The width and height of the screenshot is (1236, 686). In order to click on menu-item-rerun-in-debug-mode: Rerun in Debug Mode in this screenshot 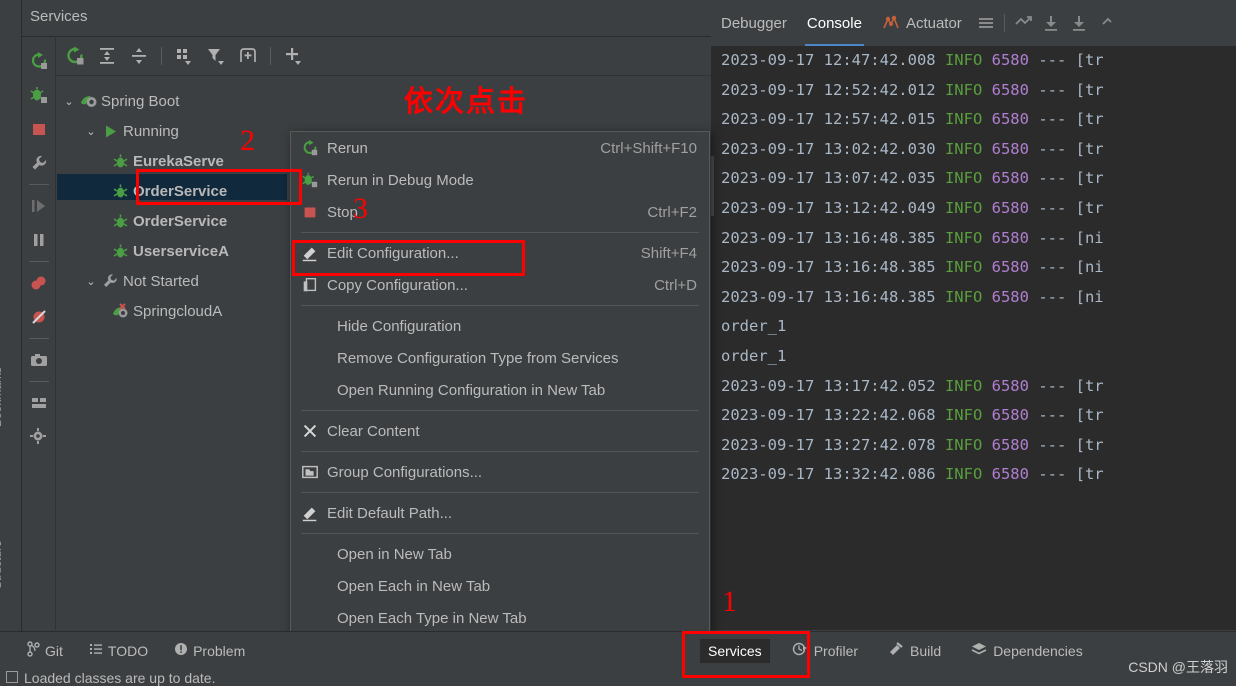, I will do `click(500, 180)`.